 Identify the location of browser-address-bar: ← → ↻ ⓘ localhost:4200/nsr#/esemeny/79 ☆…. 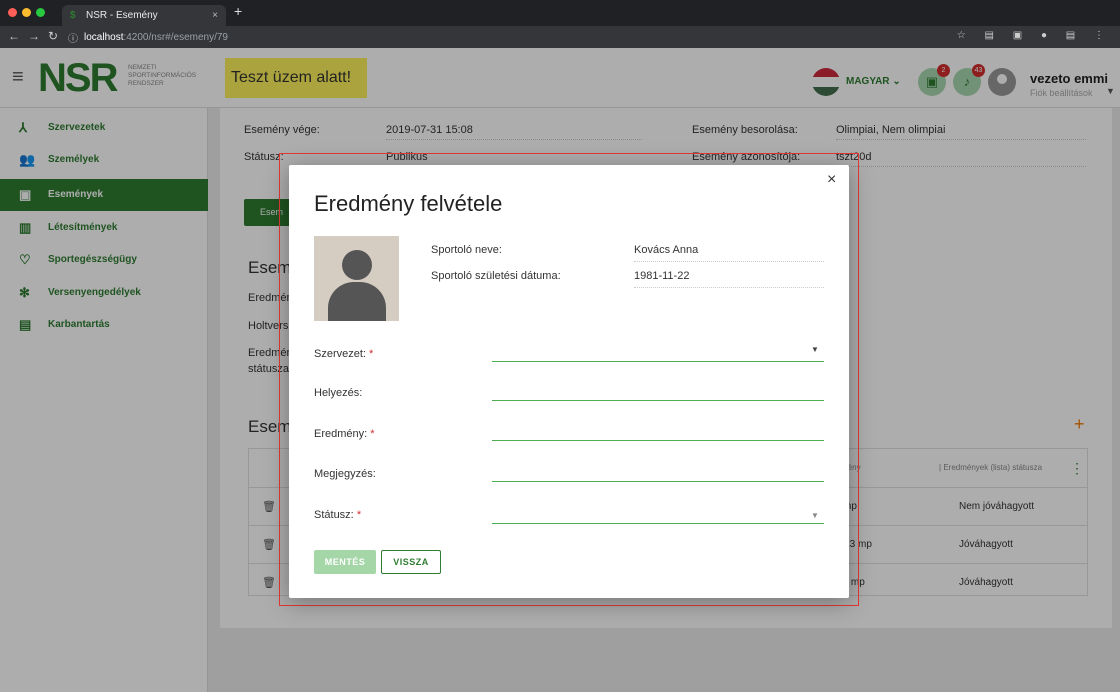
(560, 37).